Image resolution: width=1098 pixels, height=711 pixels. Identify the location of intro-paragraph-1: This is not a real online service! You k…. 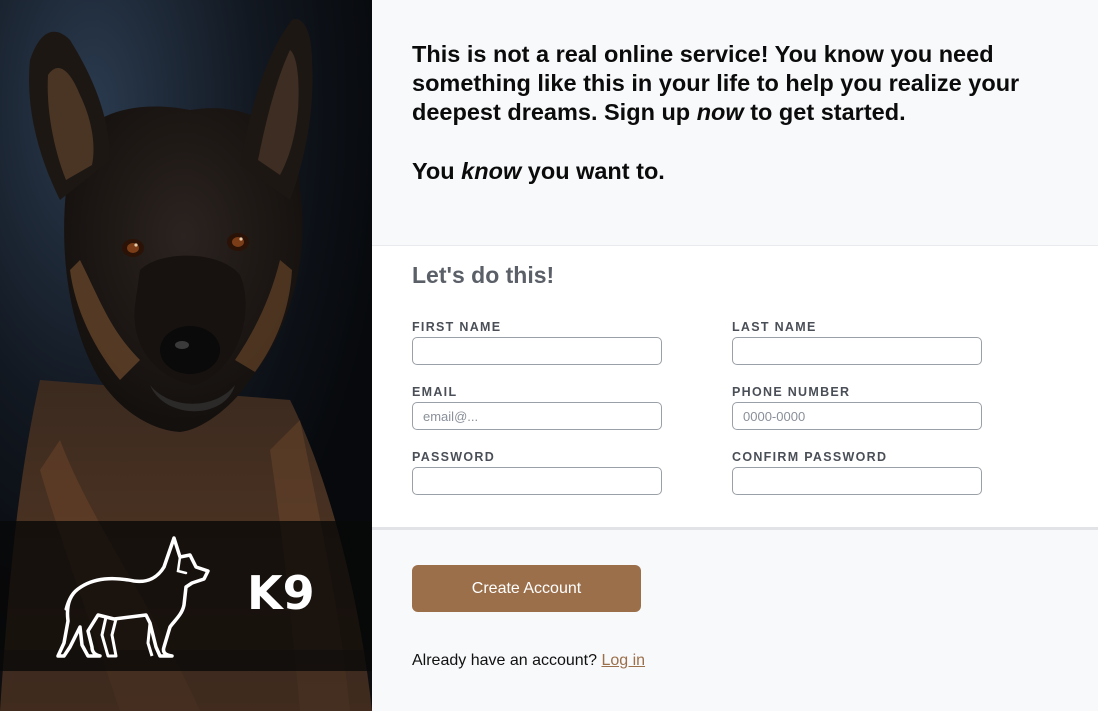
(716, 83).